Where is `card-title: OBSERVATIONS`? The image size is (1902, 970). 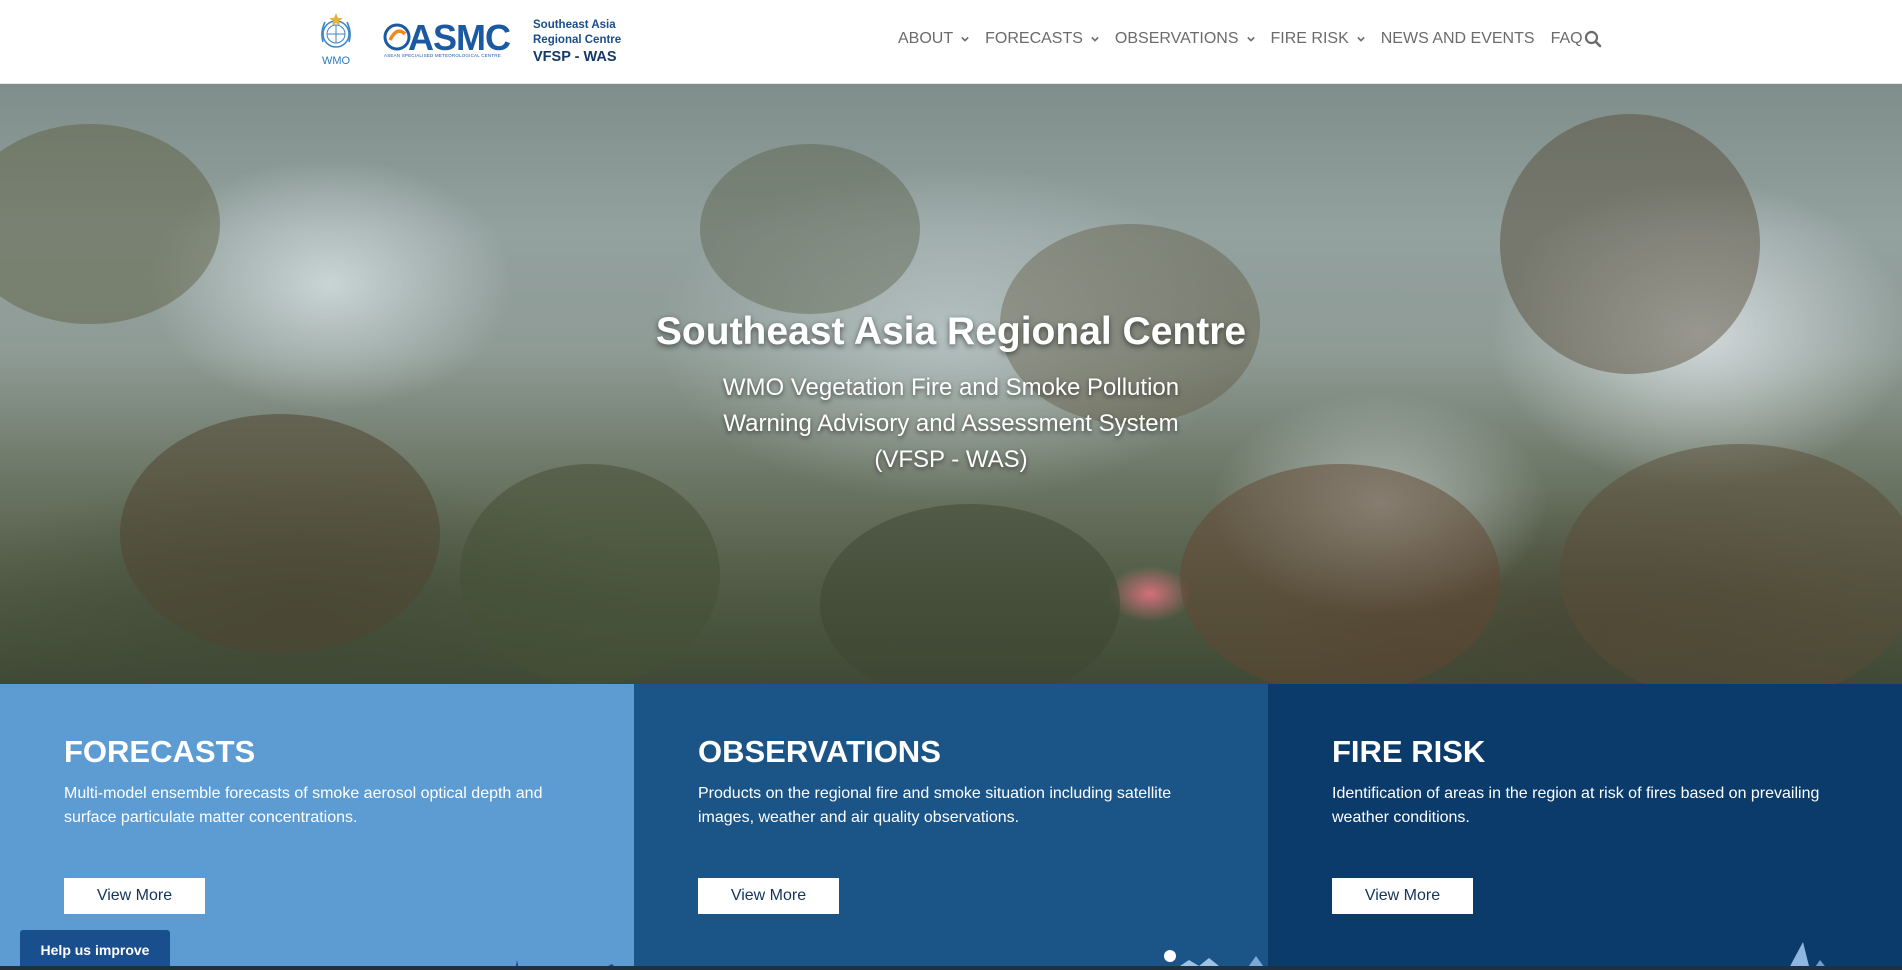 card-title: OBSERVATIONS is located at coordinates (819, 751).